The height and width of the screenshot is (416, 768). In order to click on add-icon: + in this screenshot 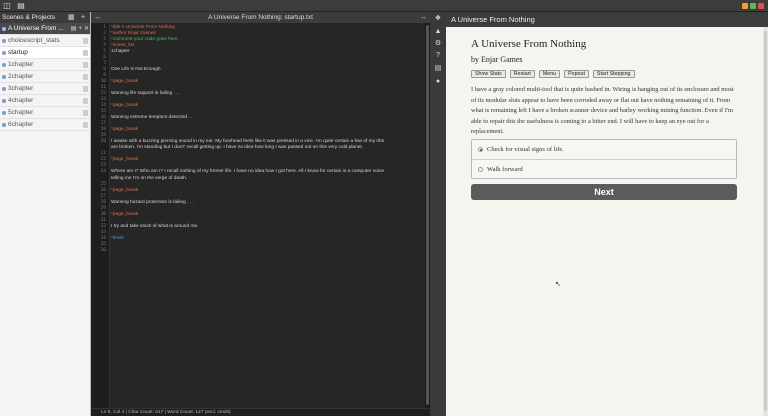, I will do `click(83, 17)`.